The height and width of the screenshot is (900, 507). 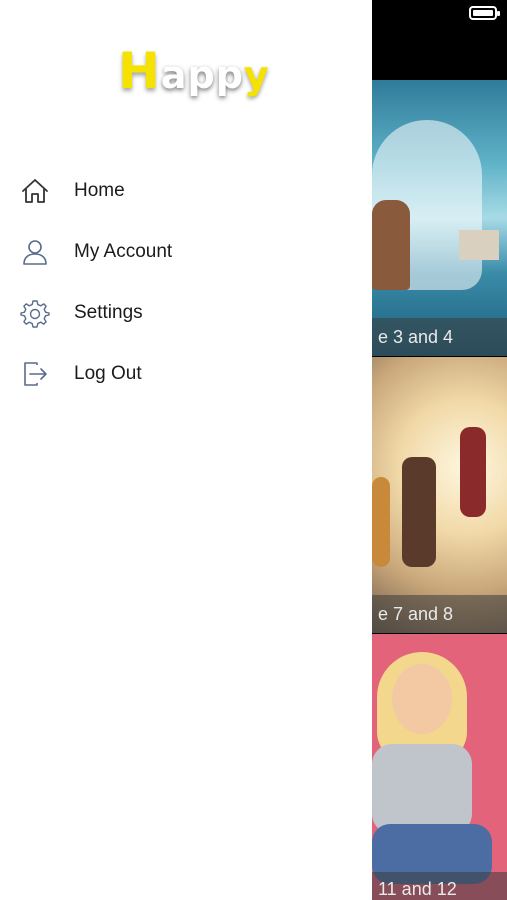 I want to click on menu-item-my-account: My Account, so click(x=186, y=251).